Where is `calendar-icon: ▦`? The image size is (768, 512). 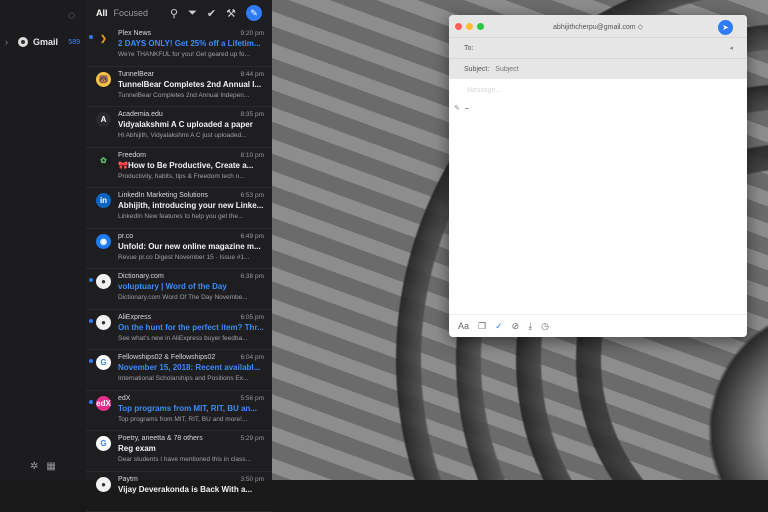
calendar-icon: ▦ is located at coordinates (50, 466).